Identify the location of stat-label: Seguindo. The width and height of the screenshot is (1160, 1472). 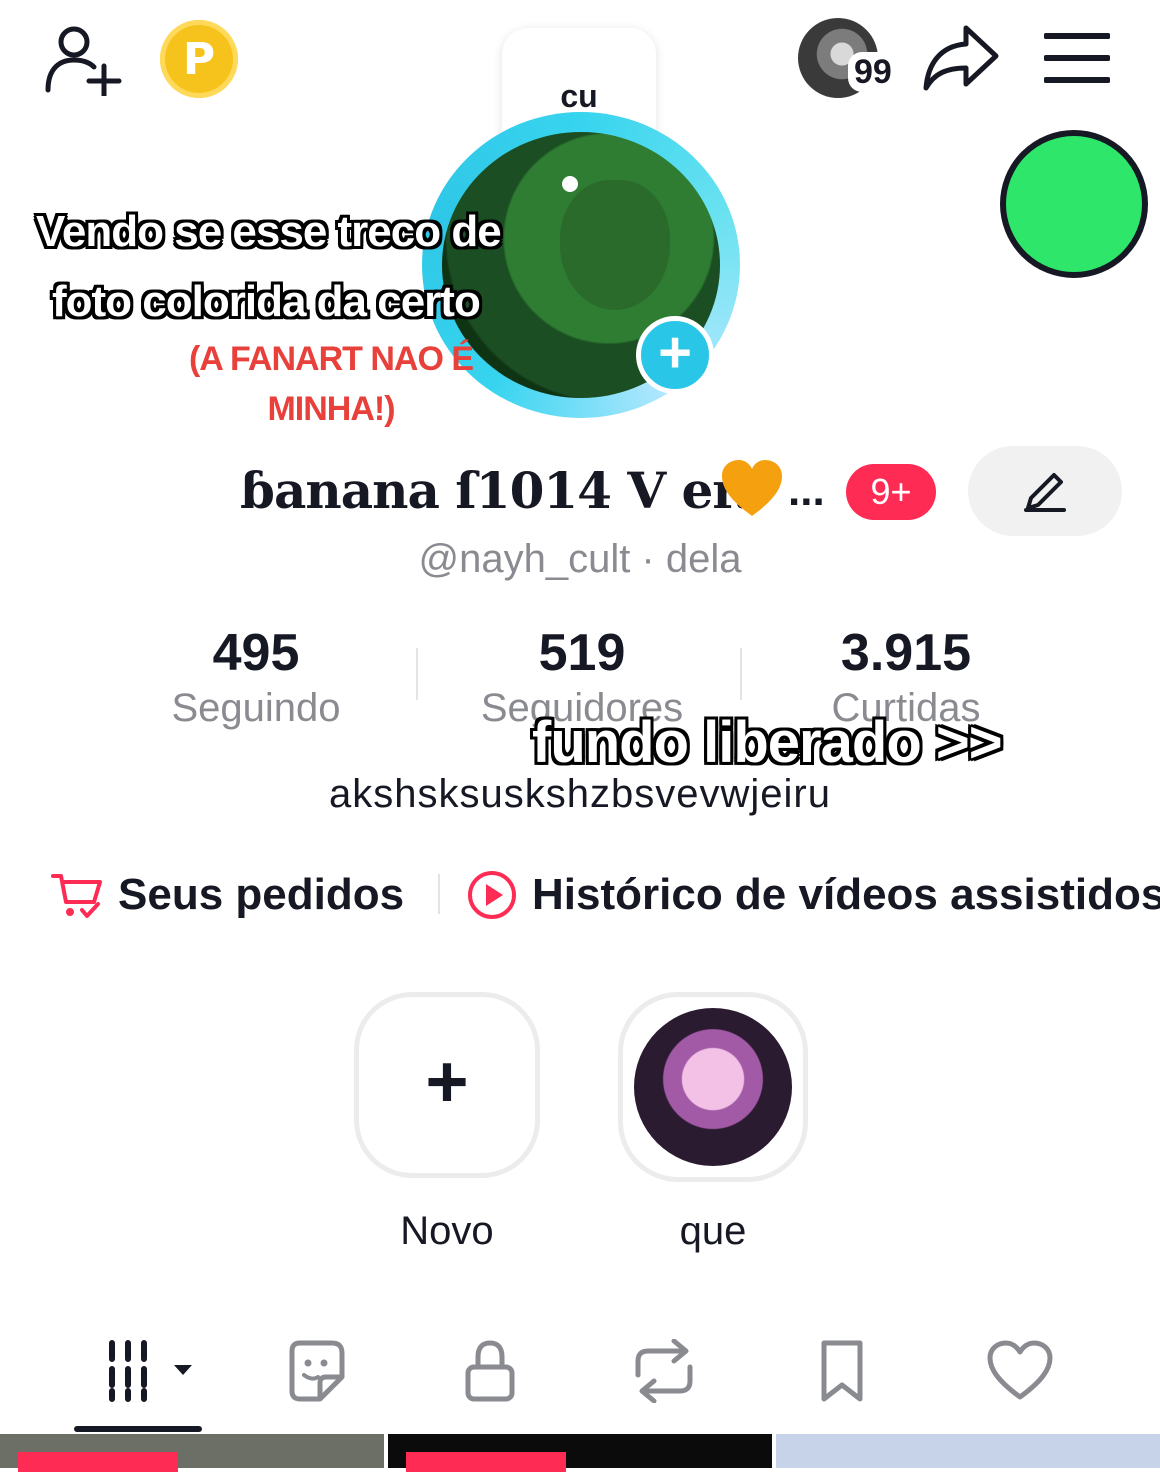
(256, 708).